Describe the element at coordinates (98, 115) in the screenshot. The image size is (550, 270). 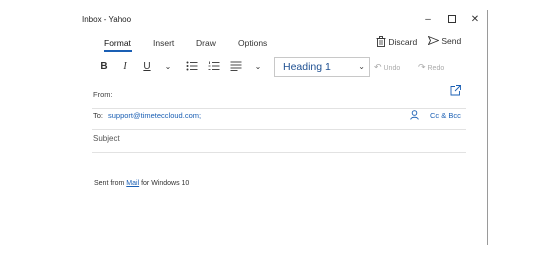
I see `to-label: To:` at that location.